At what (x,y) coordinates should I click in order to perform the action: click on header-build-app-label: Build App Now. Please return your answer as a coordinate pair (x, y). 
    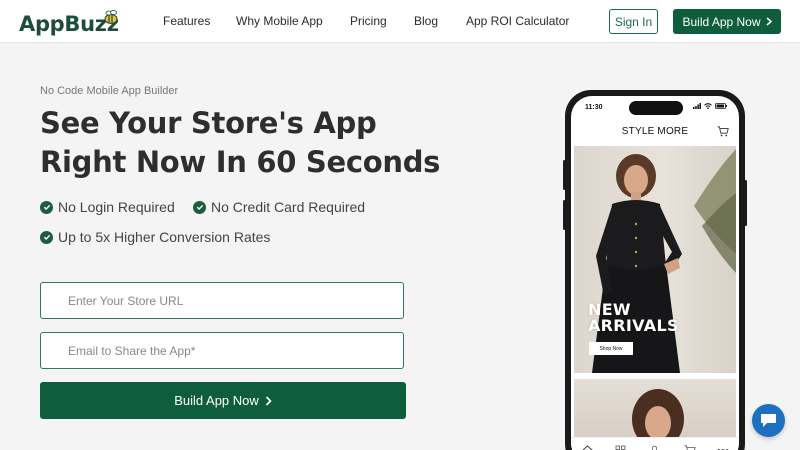
    Looking at the image, I should click on (721, 21).